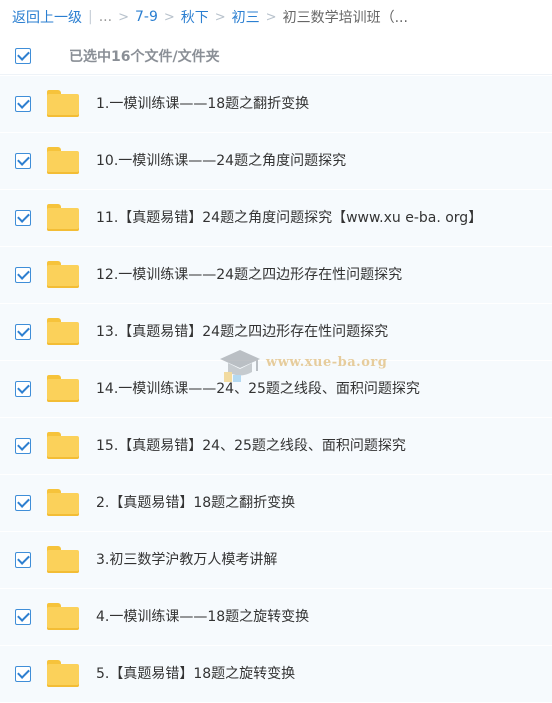 The height and width of the screenshot is (703, 552). I want to click on file-name: 1.一模训练课——18题之翻折变换, so click(202, 104).